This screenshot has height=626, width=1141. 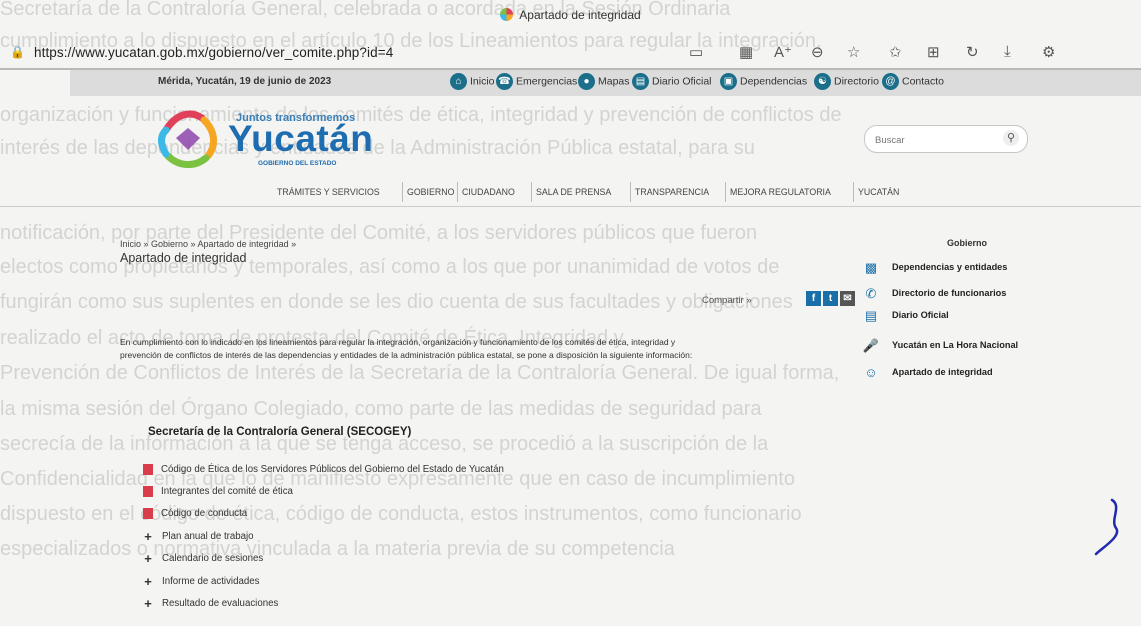 What do you see at coordinates (458, 81) in the screenshot?
I see `home-icon: ⌂` at bounding box center [458, 81].